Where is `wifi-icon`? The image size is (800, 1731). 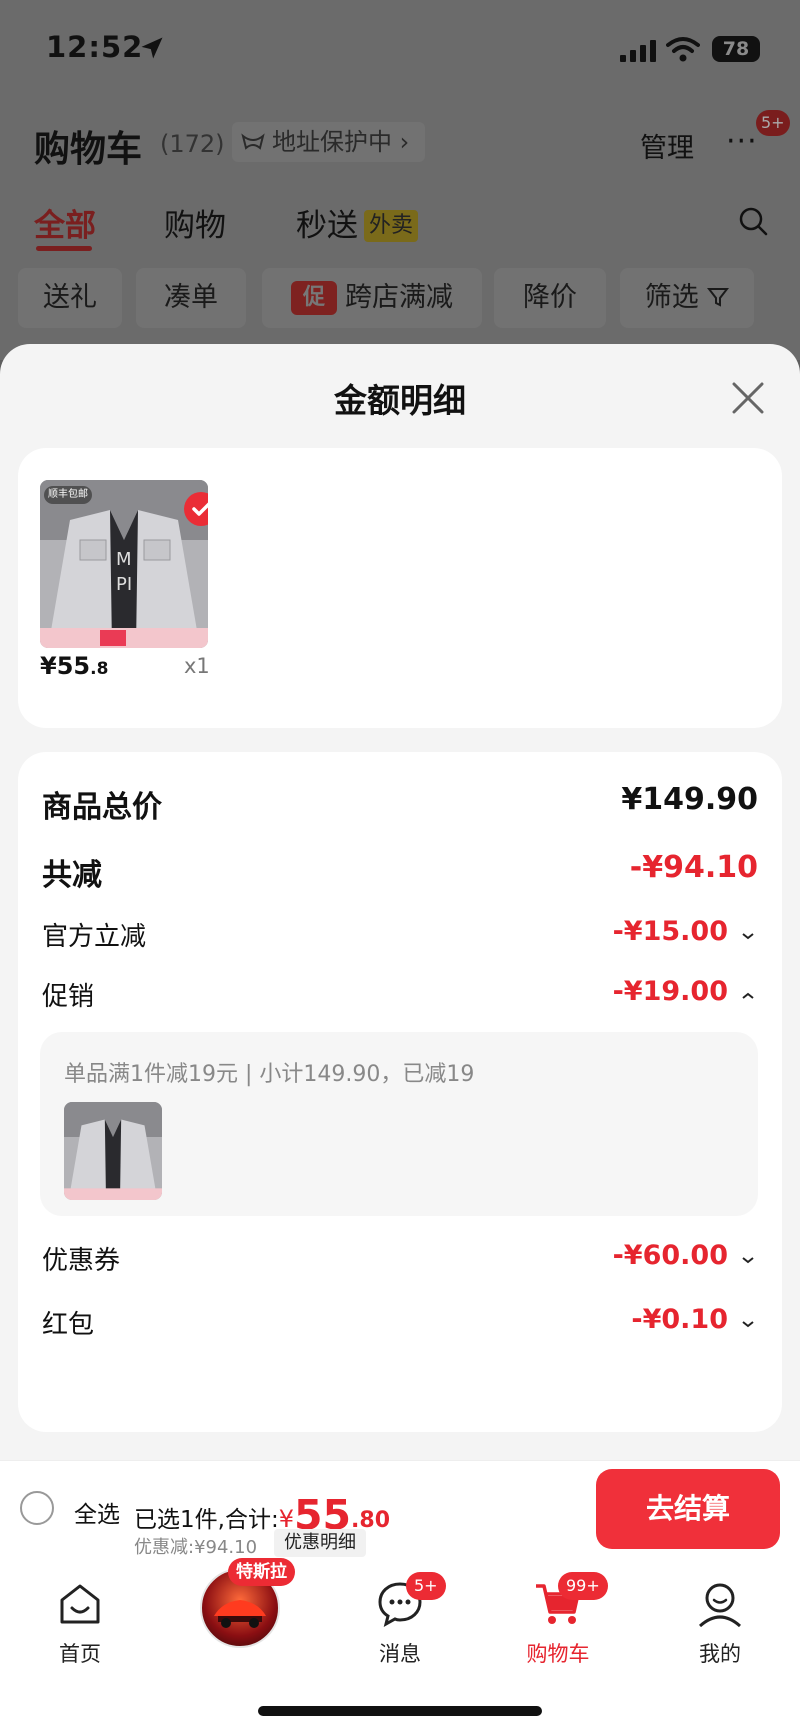
wifi-icon is located at coordinates (683, 49).